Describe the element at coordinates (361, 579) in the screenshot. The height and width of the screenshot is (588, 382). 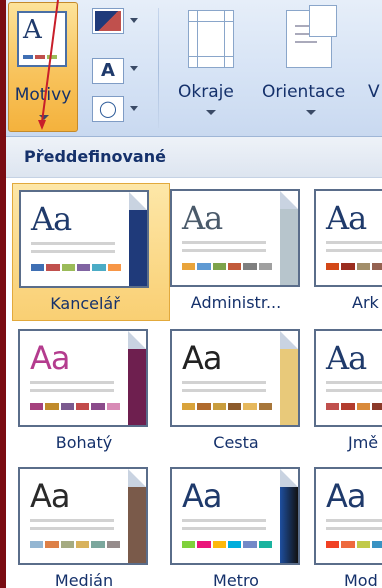
I see `theme-label: Mod` at that location.